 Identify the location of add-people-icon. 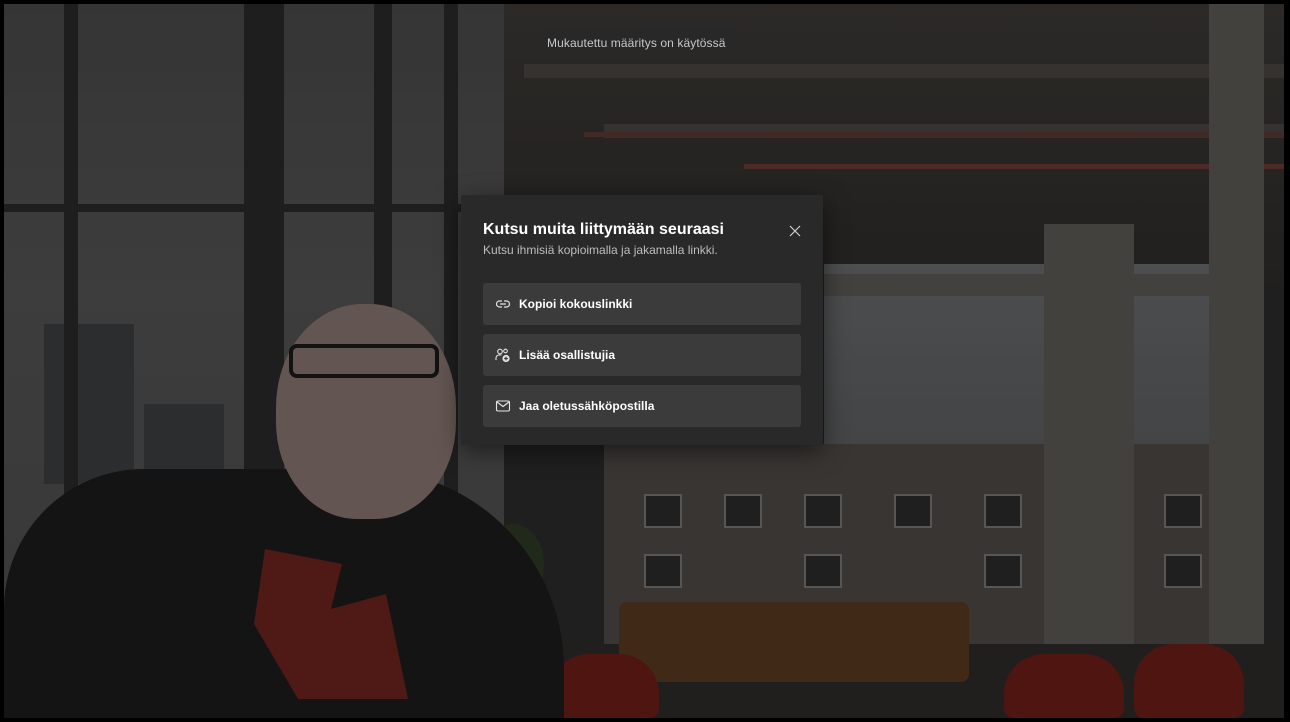
(503, 355).